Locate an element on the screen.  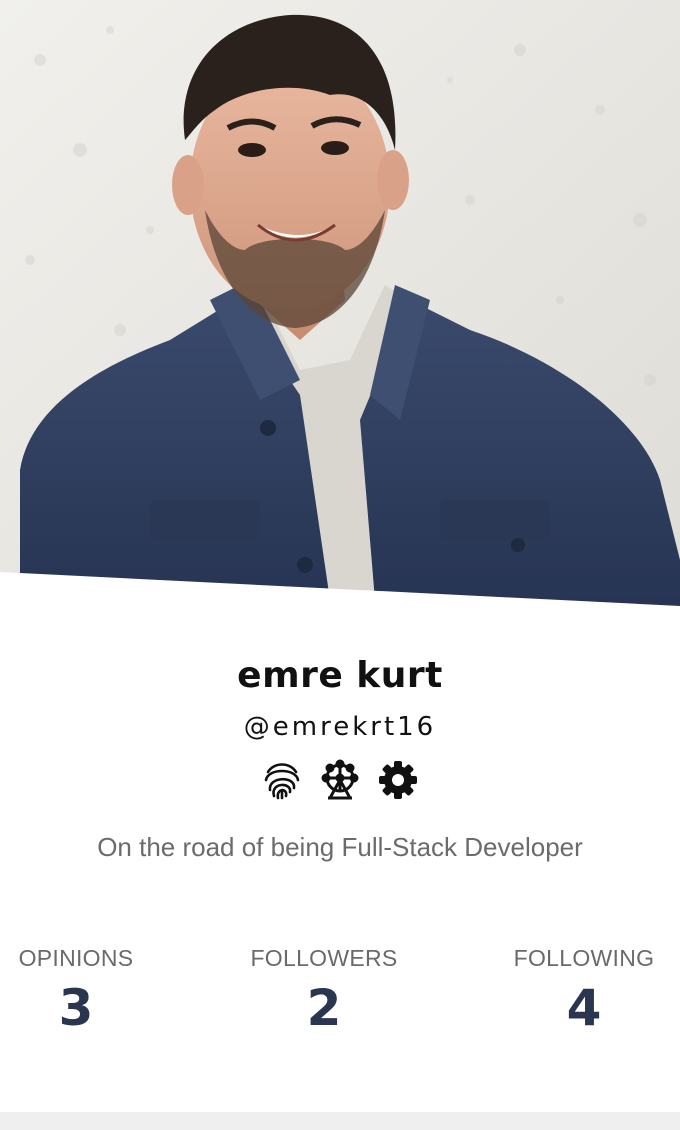
stat-opinions: OPINIONS 3 is located at coordinates (88, 989).